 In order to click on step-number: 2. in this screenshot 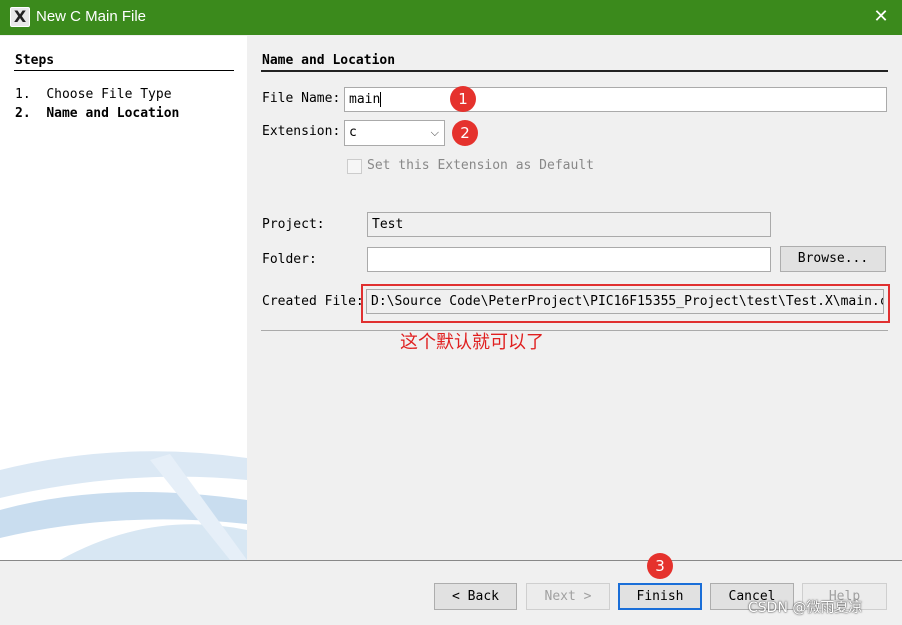, I will do `click(23, 113)`.